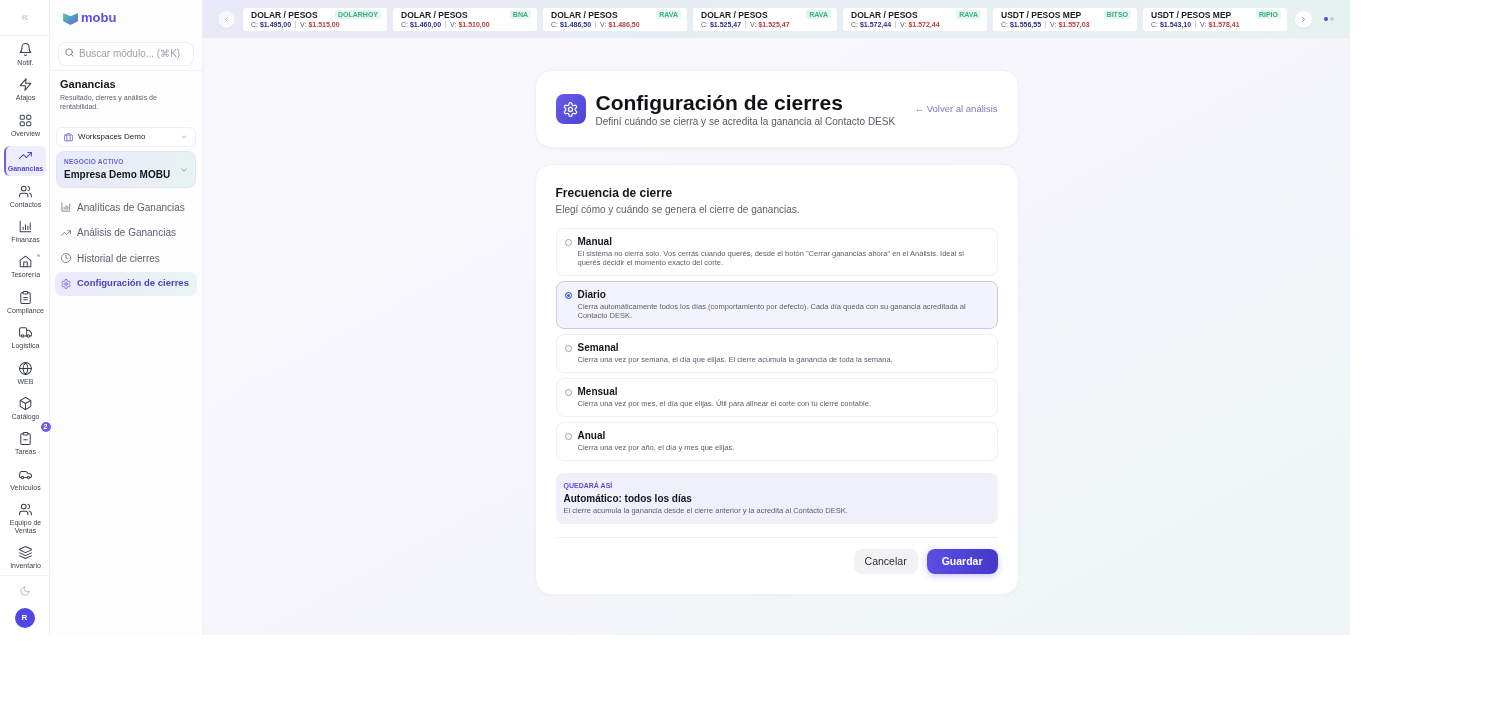 Image resolution: width=1500 pixels, height=705 pixels. I want to click on sidebar-nav-item: Análisis de Ganancias, so click(126, 232).